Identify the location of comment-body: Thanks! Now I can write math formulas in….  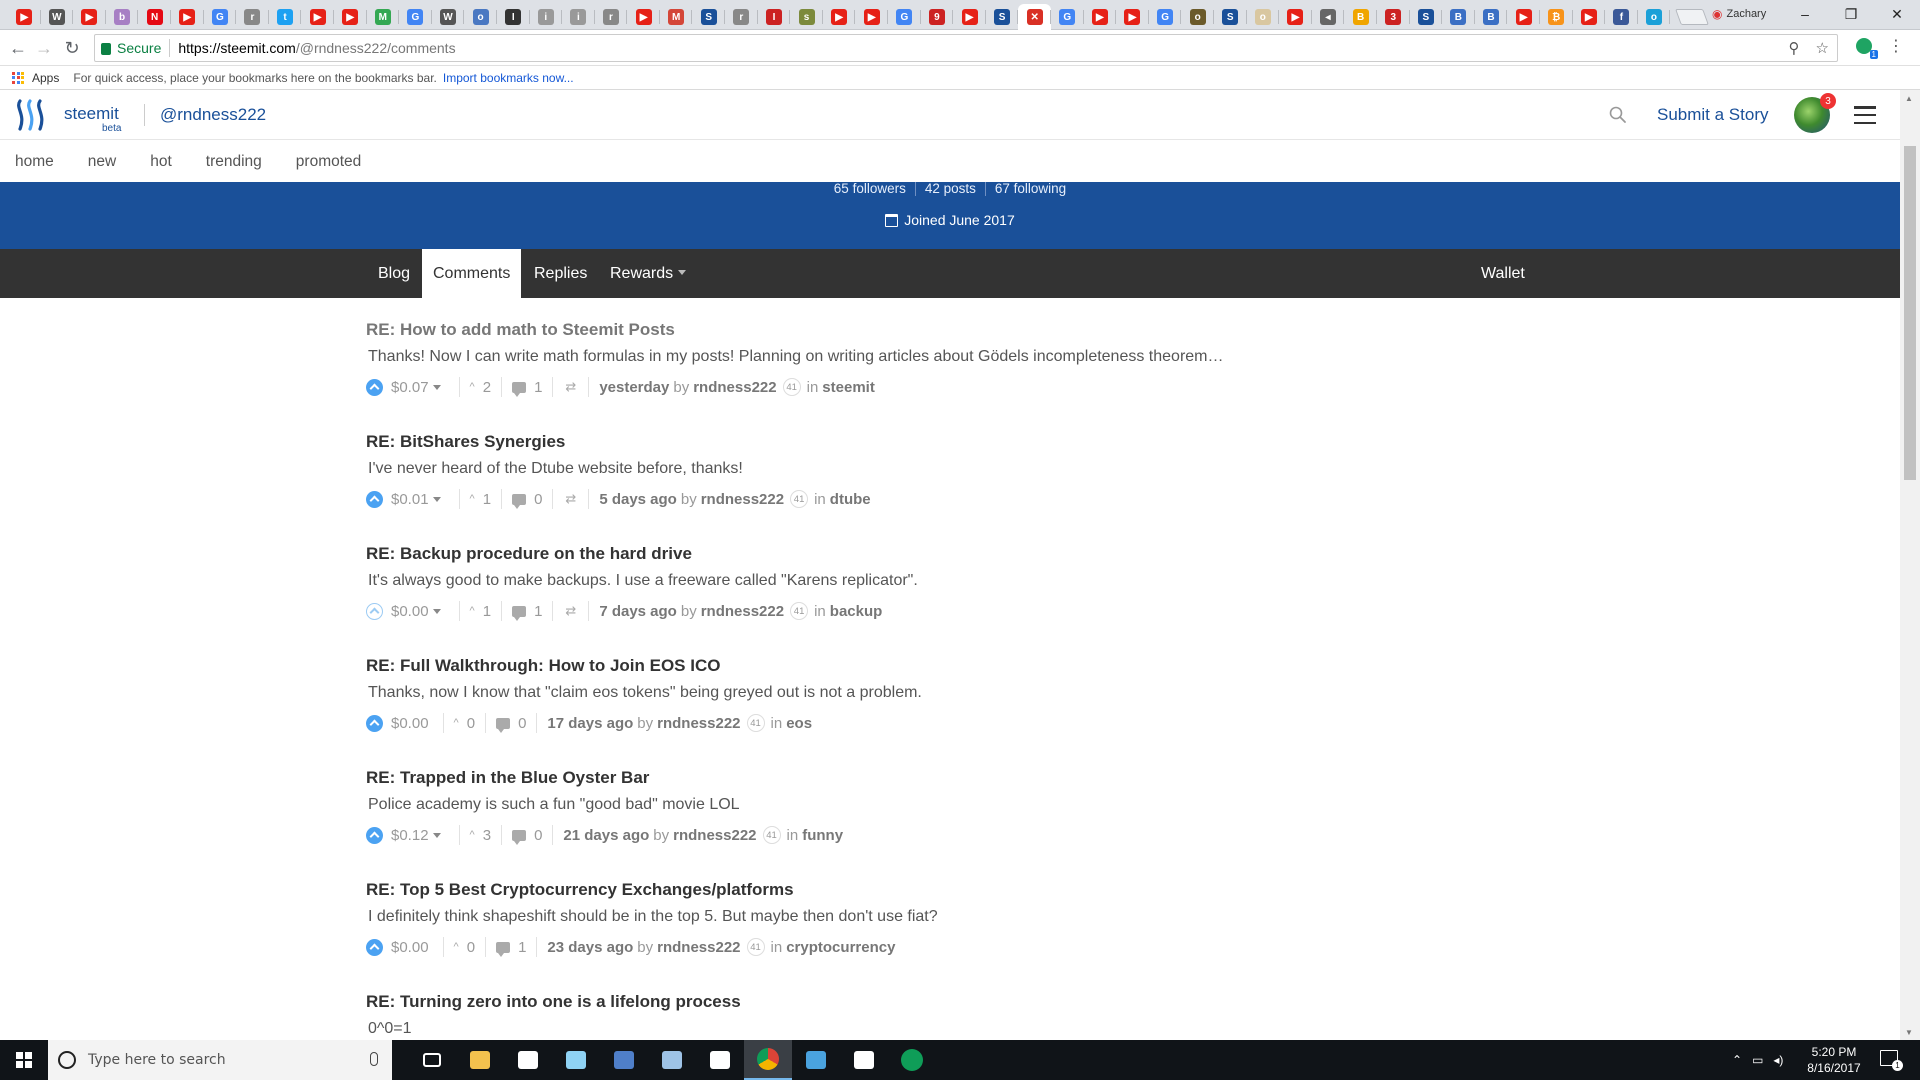
(796, 357).